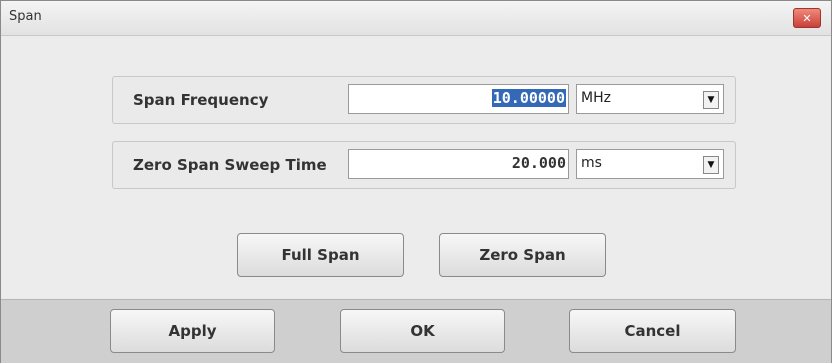 This screenshot has height=363, width=832. I want to click on full-span-button: Full Span, so click(320, 255).